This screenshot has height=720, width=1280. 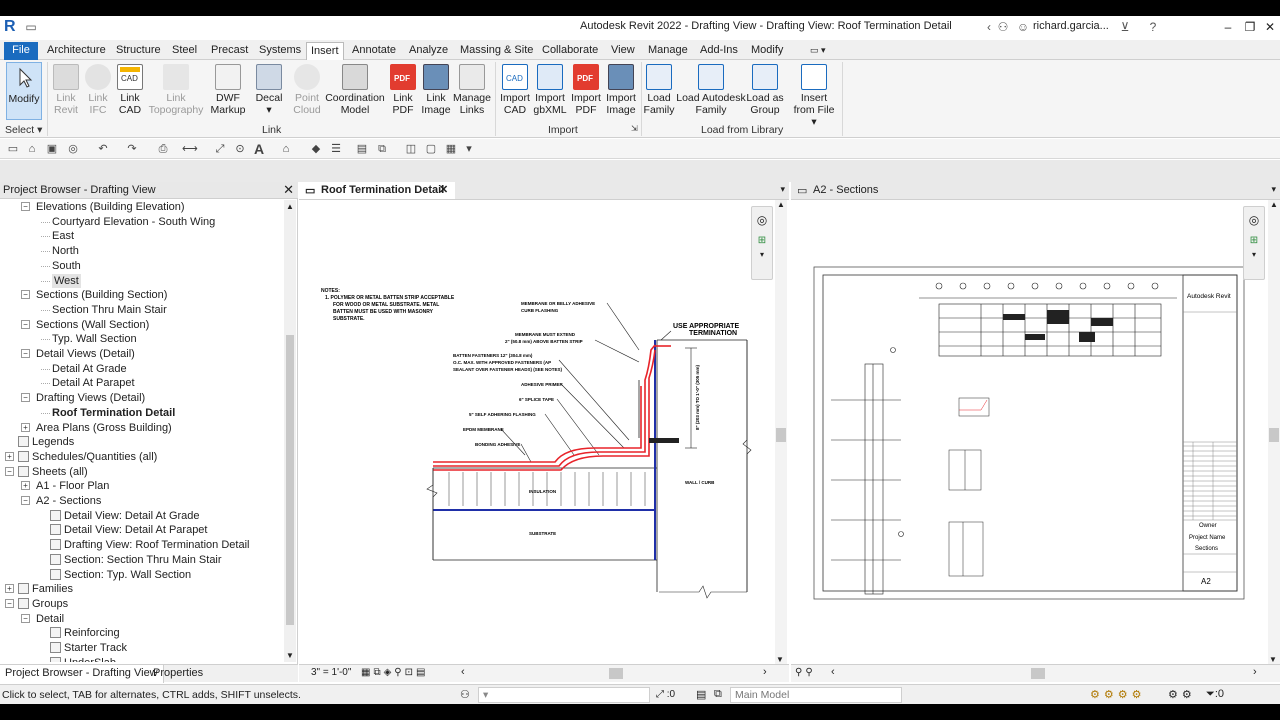 What do you see at coordinates (92, 325) in the screenshot?
I see `browser-node: Sections (Wall Section)` at bounding box center [92, 325].